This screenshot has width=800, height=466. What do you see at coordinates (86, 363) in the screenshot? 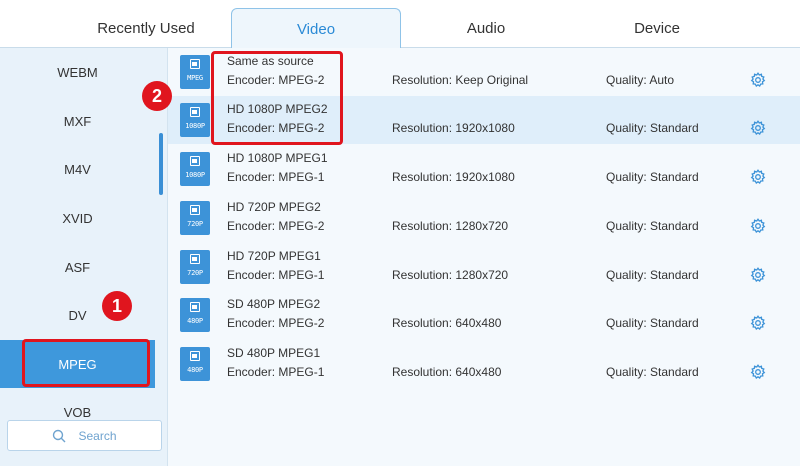
I see `annotation-highlight-mpeg` at bounding box center [86, 363].